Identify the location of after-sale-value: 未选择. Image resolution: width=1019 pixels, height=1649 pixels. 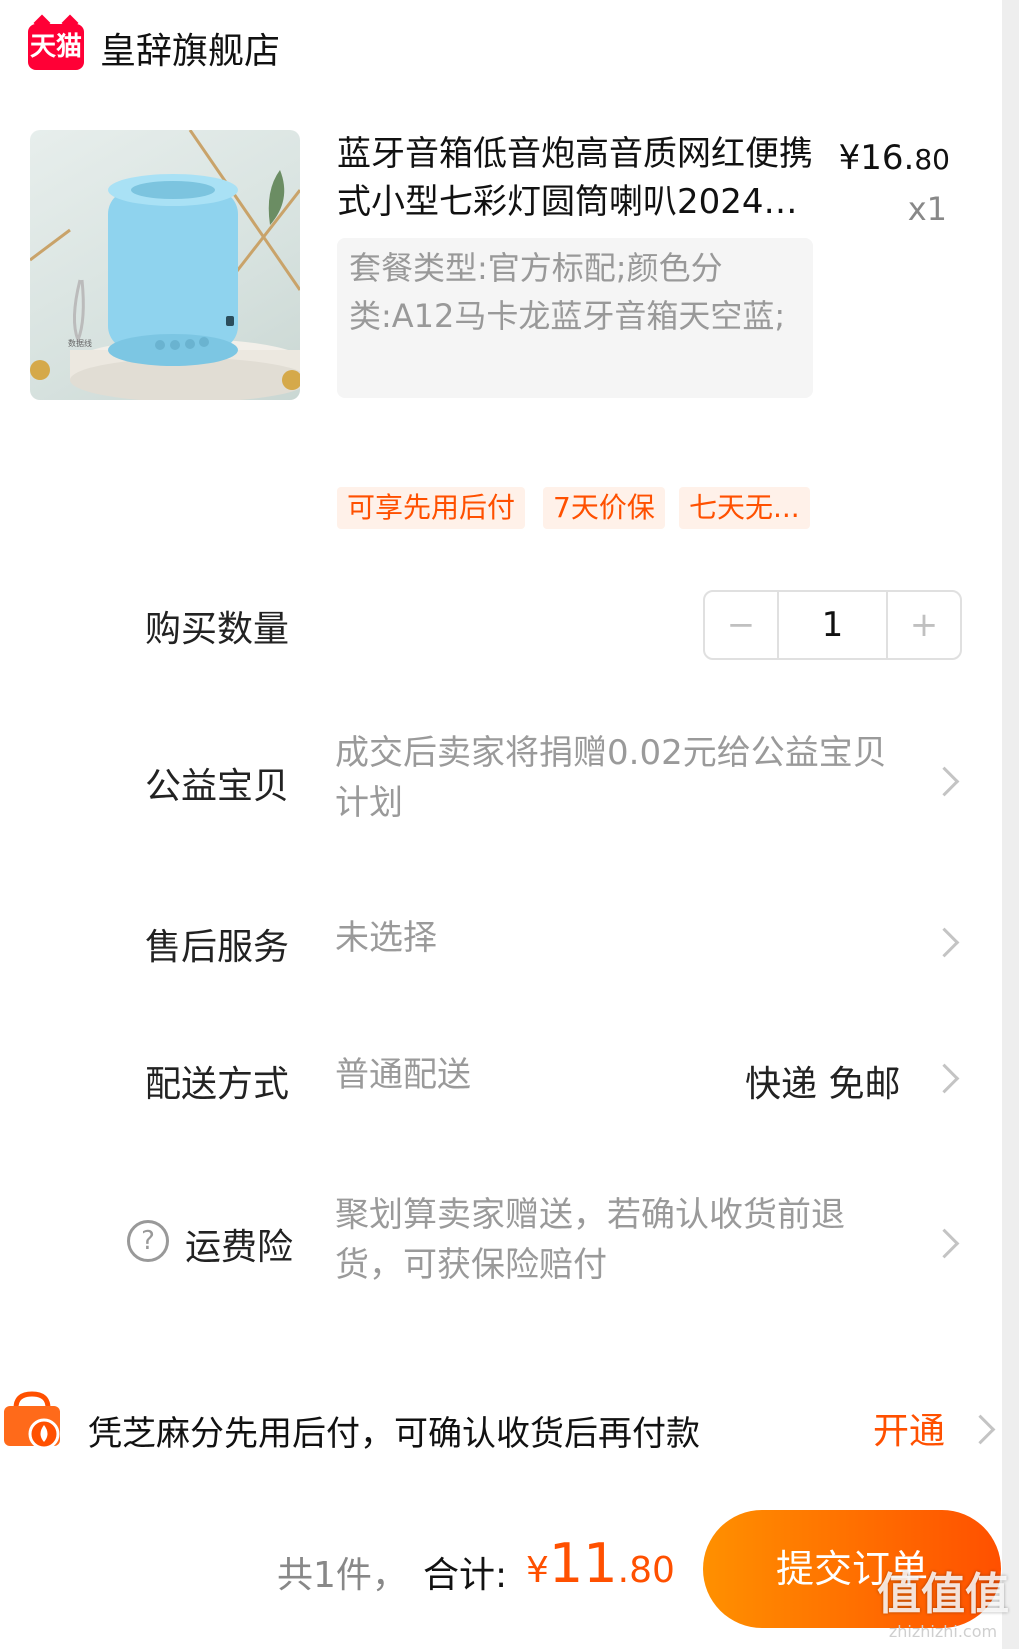
(386, 938).